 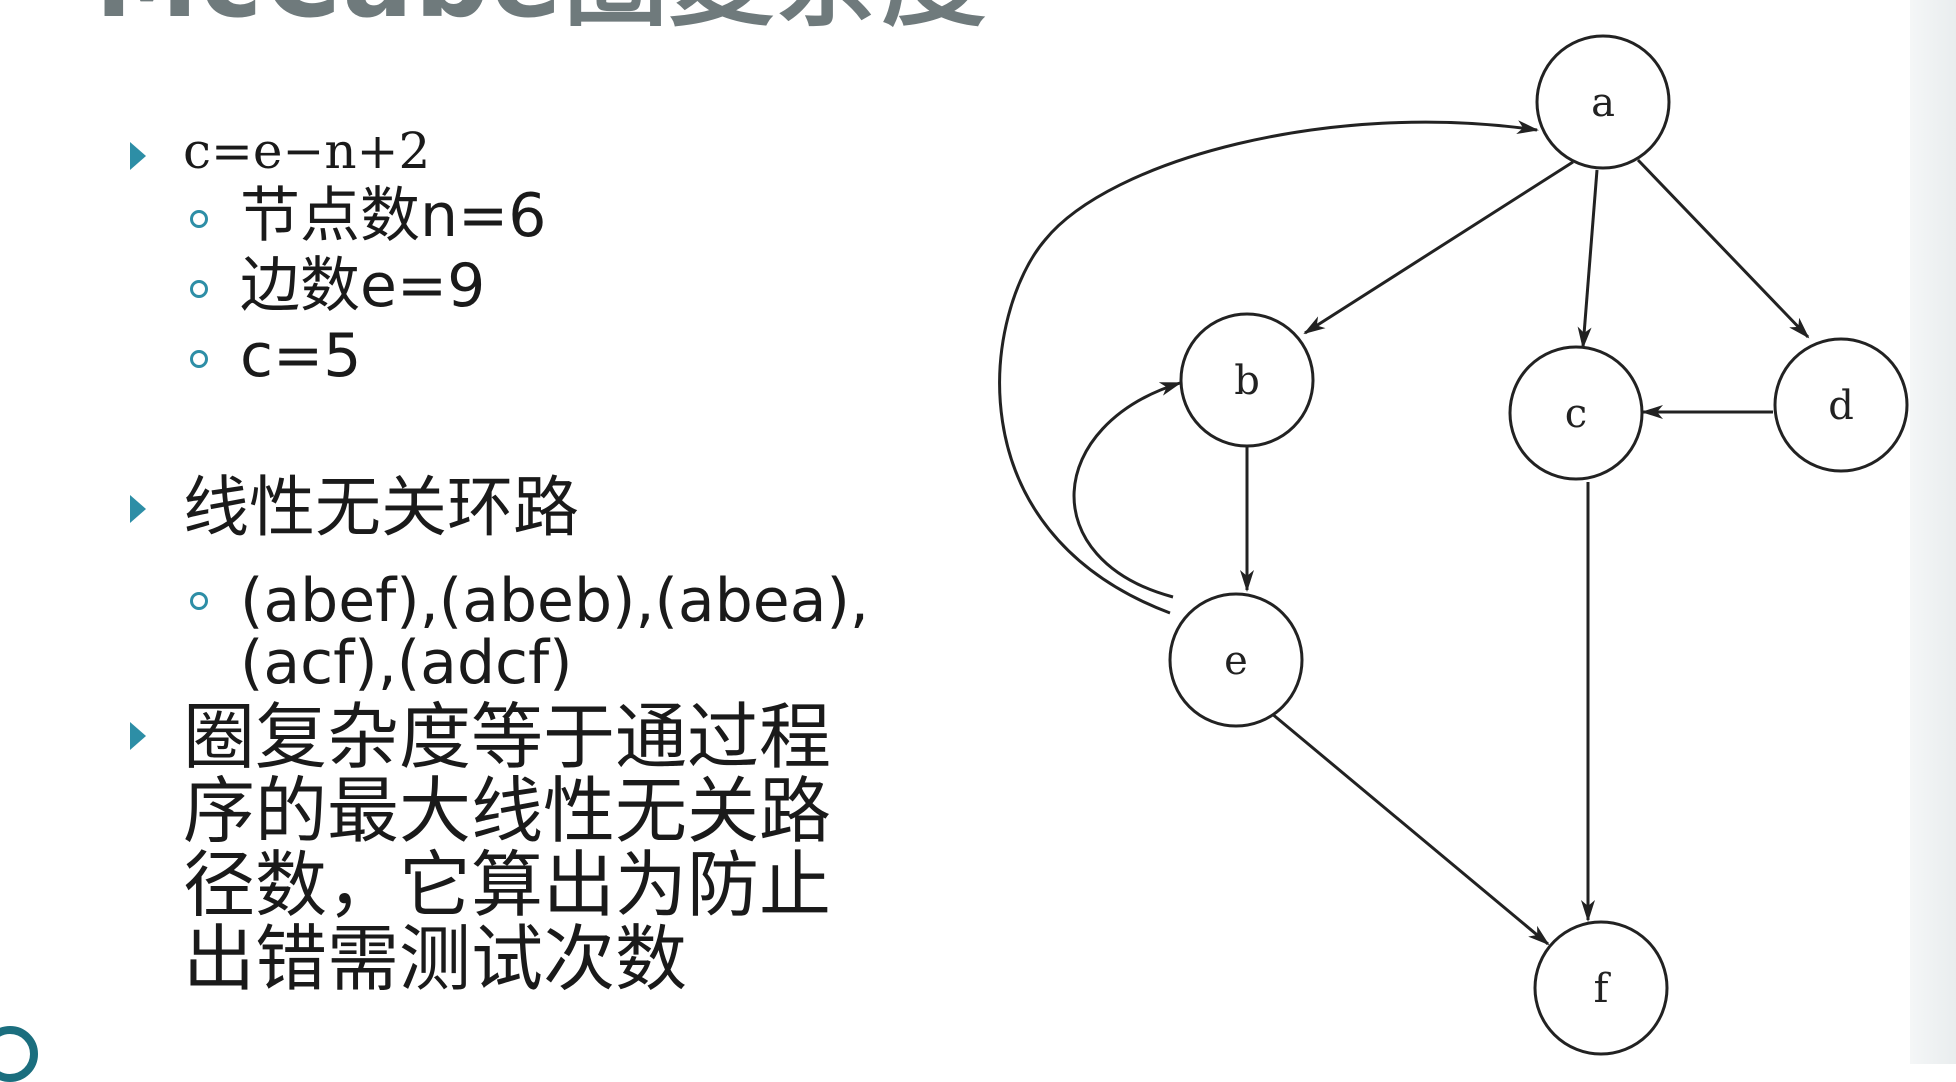 I want to click on node-label-a: a, so click(x=1603, y=103).